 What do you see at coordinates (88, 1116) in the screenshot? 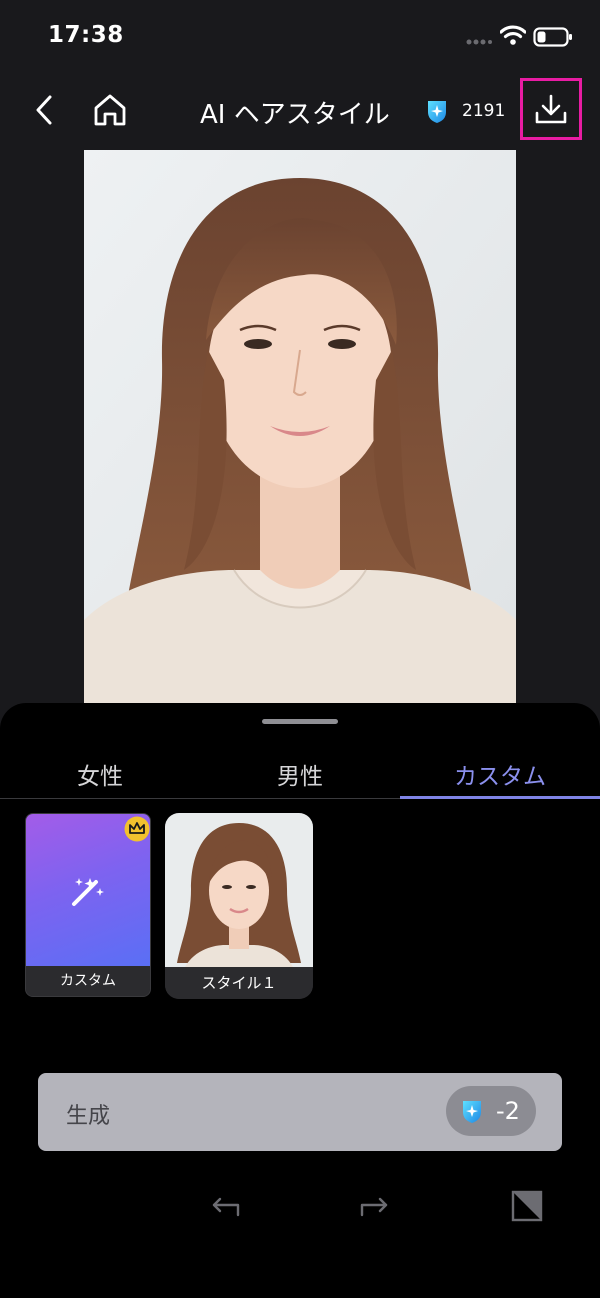
I see `generate-label: 生成` at bounding box center [88, 1116].